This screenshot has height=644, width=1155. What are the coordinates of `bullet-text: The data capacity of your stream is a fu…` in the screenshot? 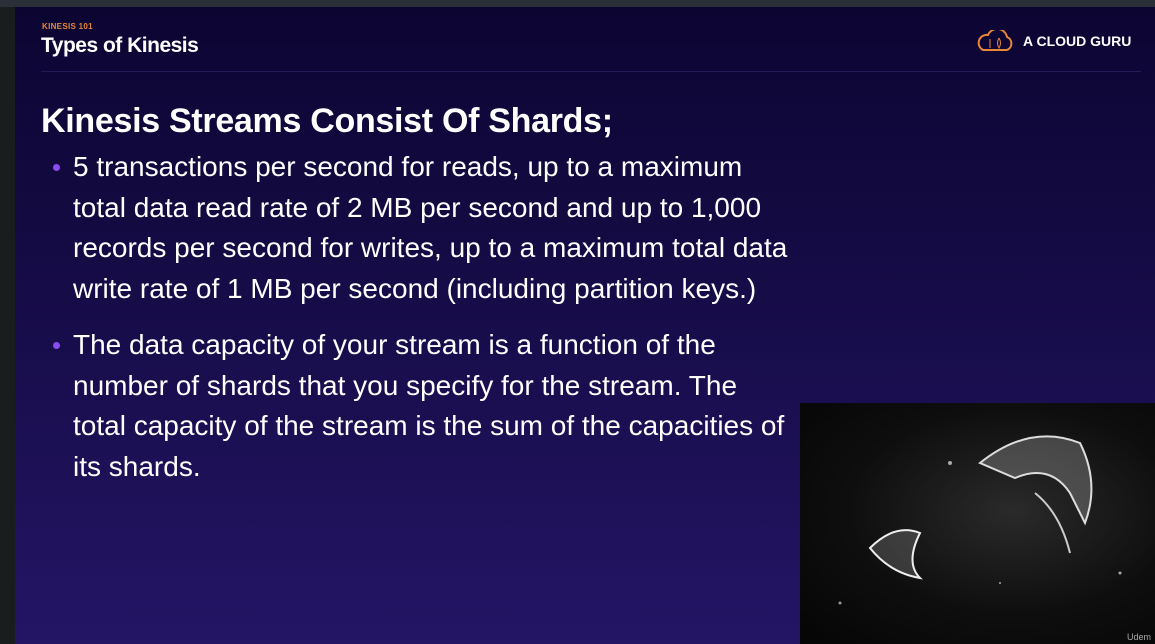 It's located at (429, 405).